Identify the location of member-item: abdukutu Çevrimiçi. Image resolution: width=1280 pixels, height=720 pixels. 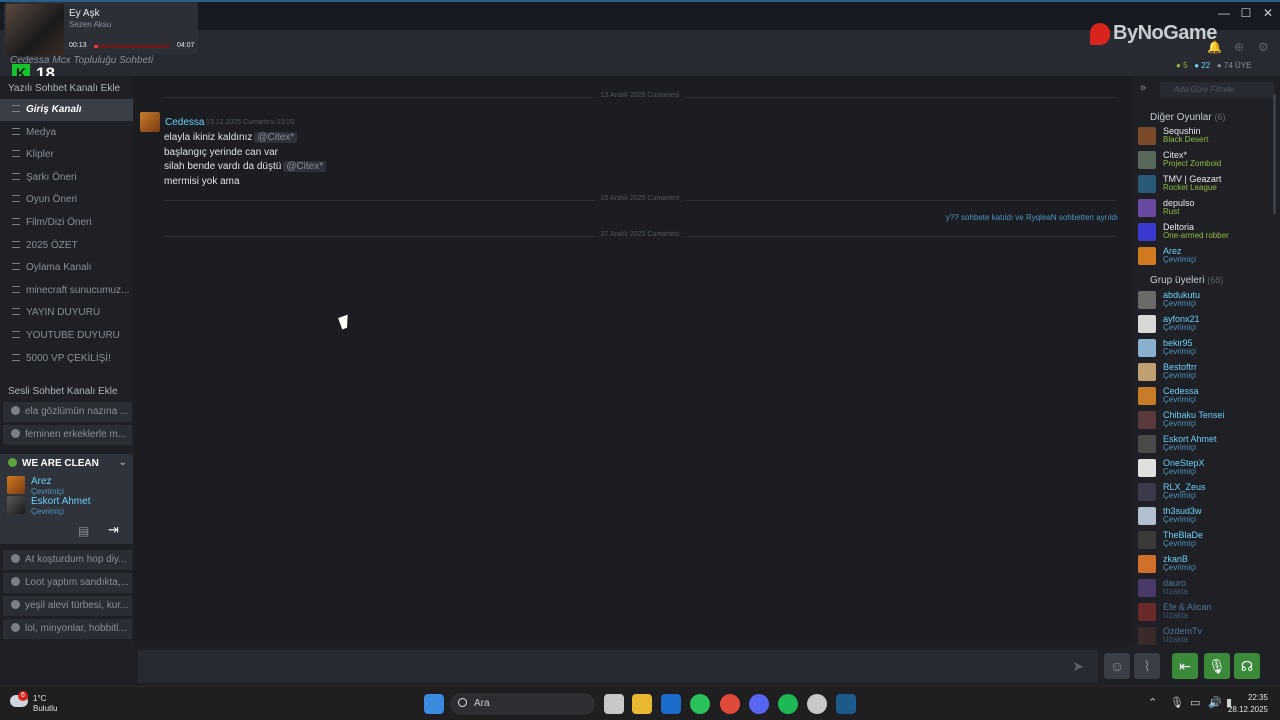
(1208, 300).